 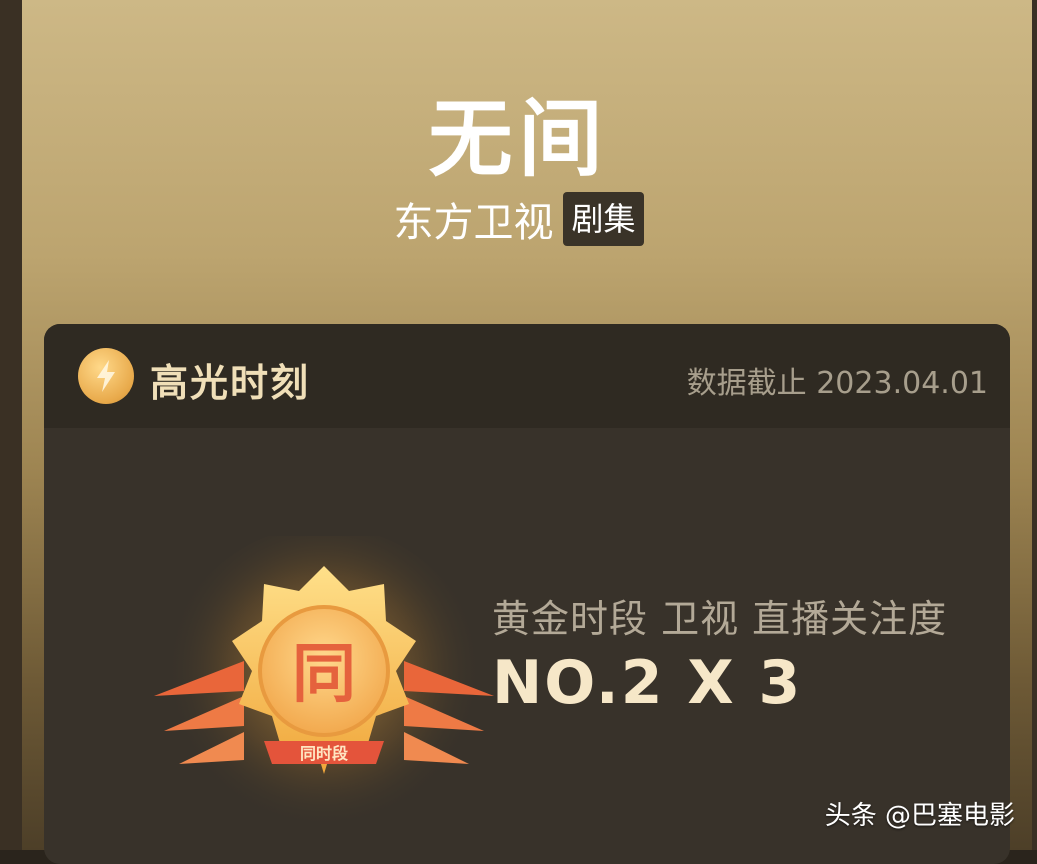 I want to click on show-title: 无间, so click(x=518, y=139).